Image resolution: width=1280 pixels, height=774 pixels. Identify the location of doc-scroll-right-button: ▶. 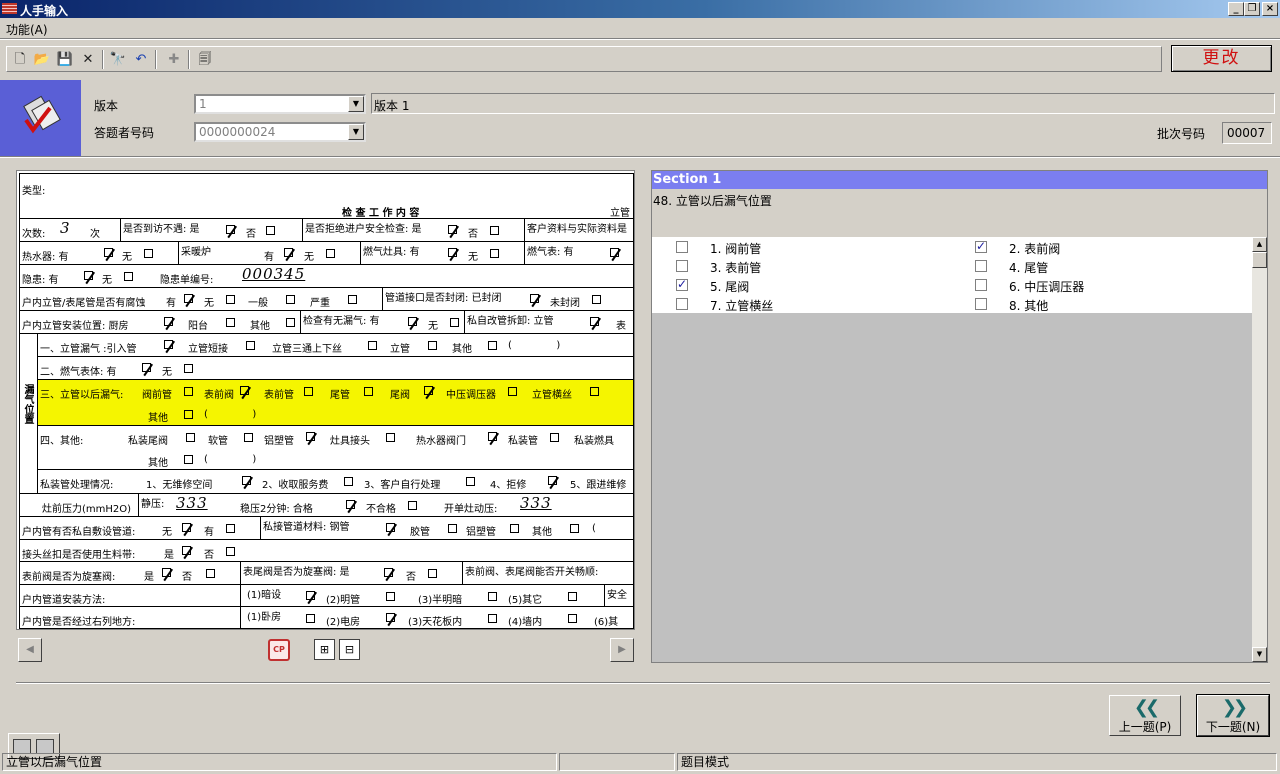
(622, 650).